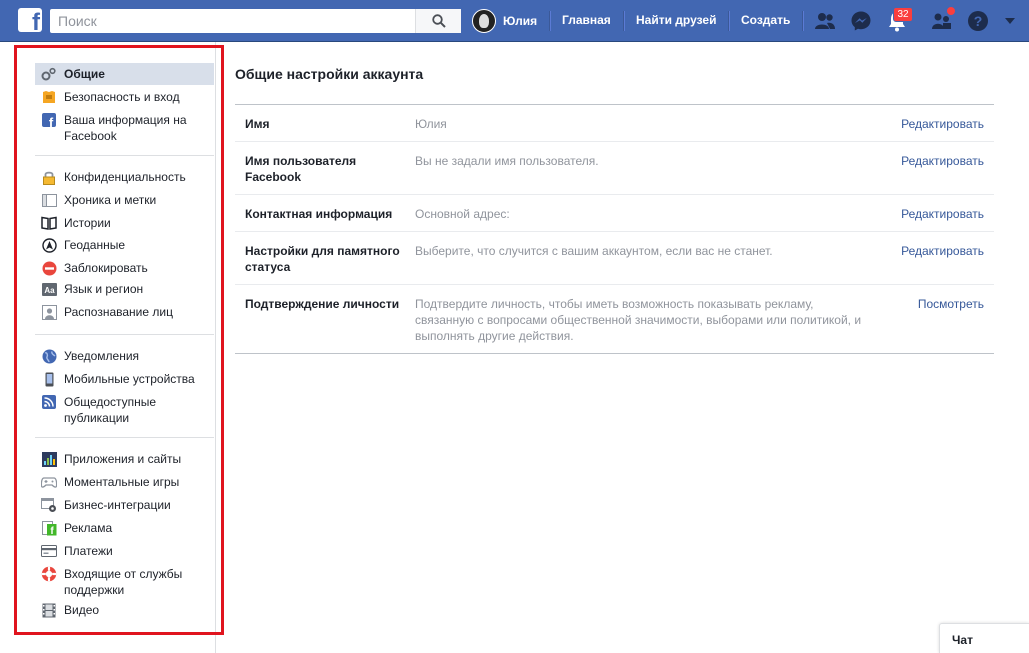 The image size is (1029, 653). What do you see at coordinates (329, 74) in the screenshot?
I see `page-title: Общие настройки аккаунта` at bounding box center [329, 74].